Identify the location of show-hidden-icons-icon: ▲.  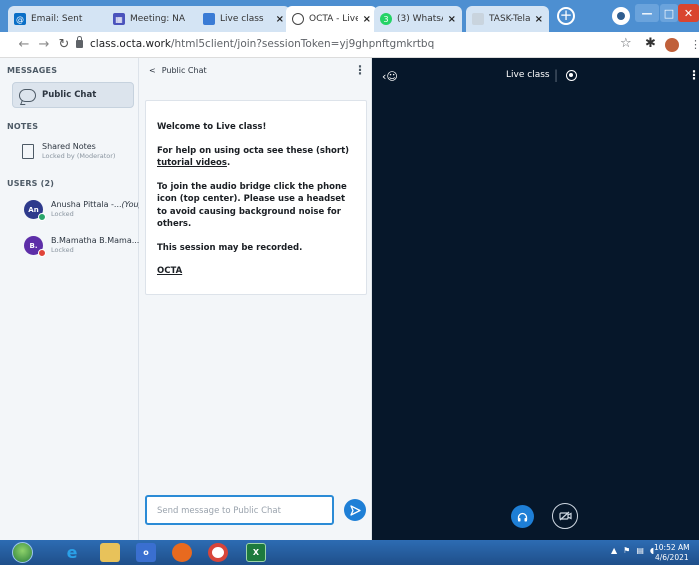
(614, 550).